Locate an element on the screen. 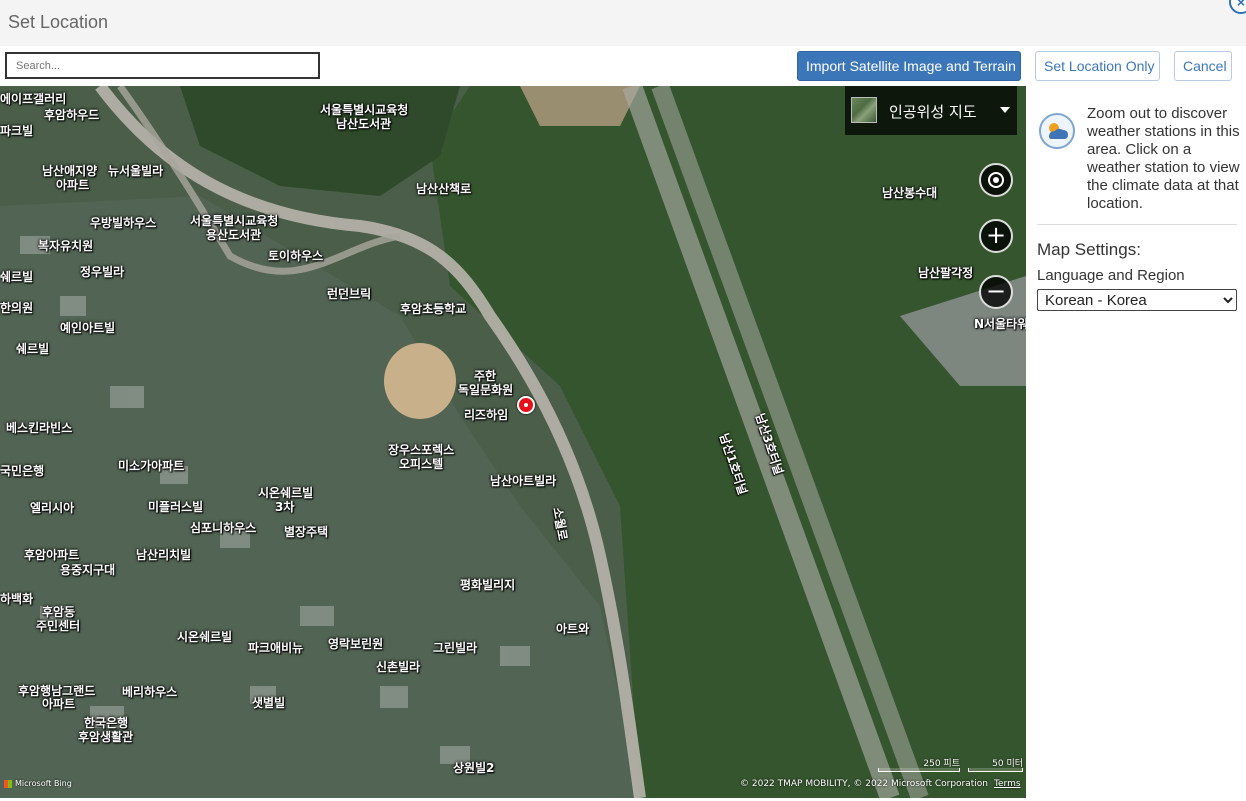 The image size is (1246, 801). map-label: 독일문화원 is located at coordinates (486, 390).